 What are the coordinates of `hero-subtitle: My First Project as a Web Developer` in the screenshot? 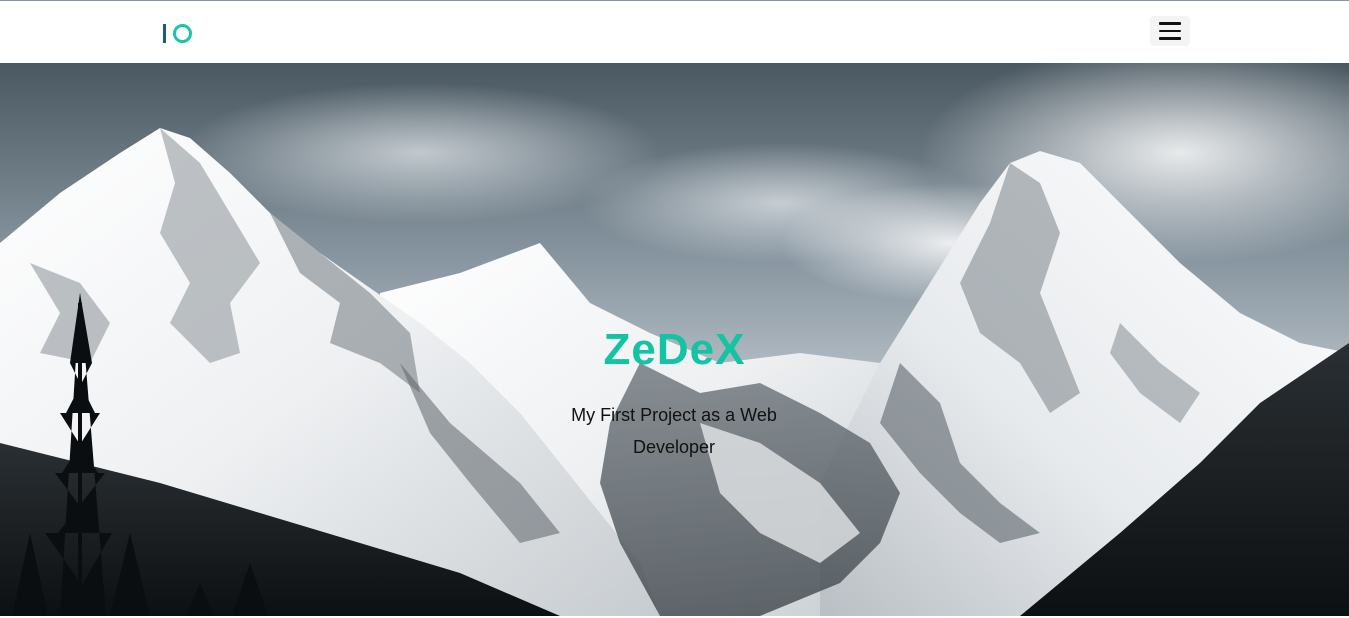 It's located at (674, 431).